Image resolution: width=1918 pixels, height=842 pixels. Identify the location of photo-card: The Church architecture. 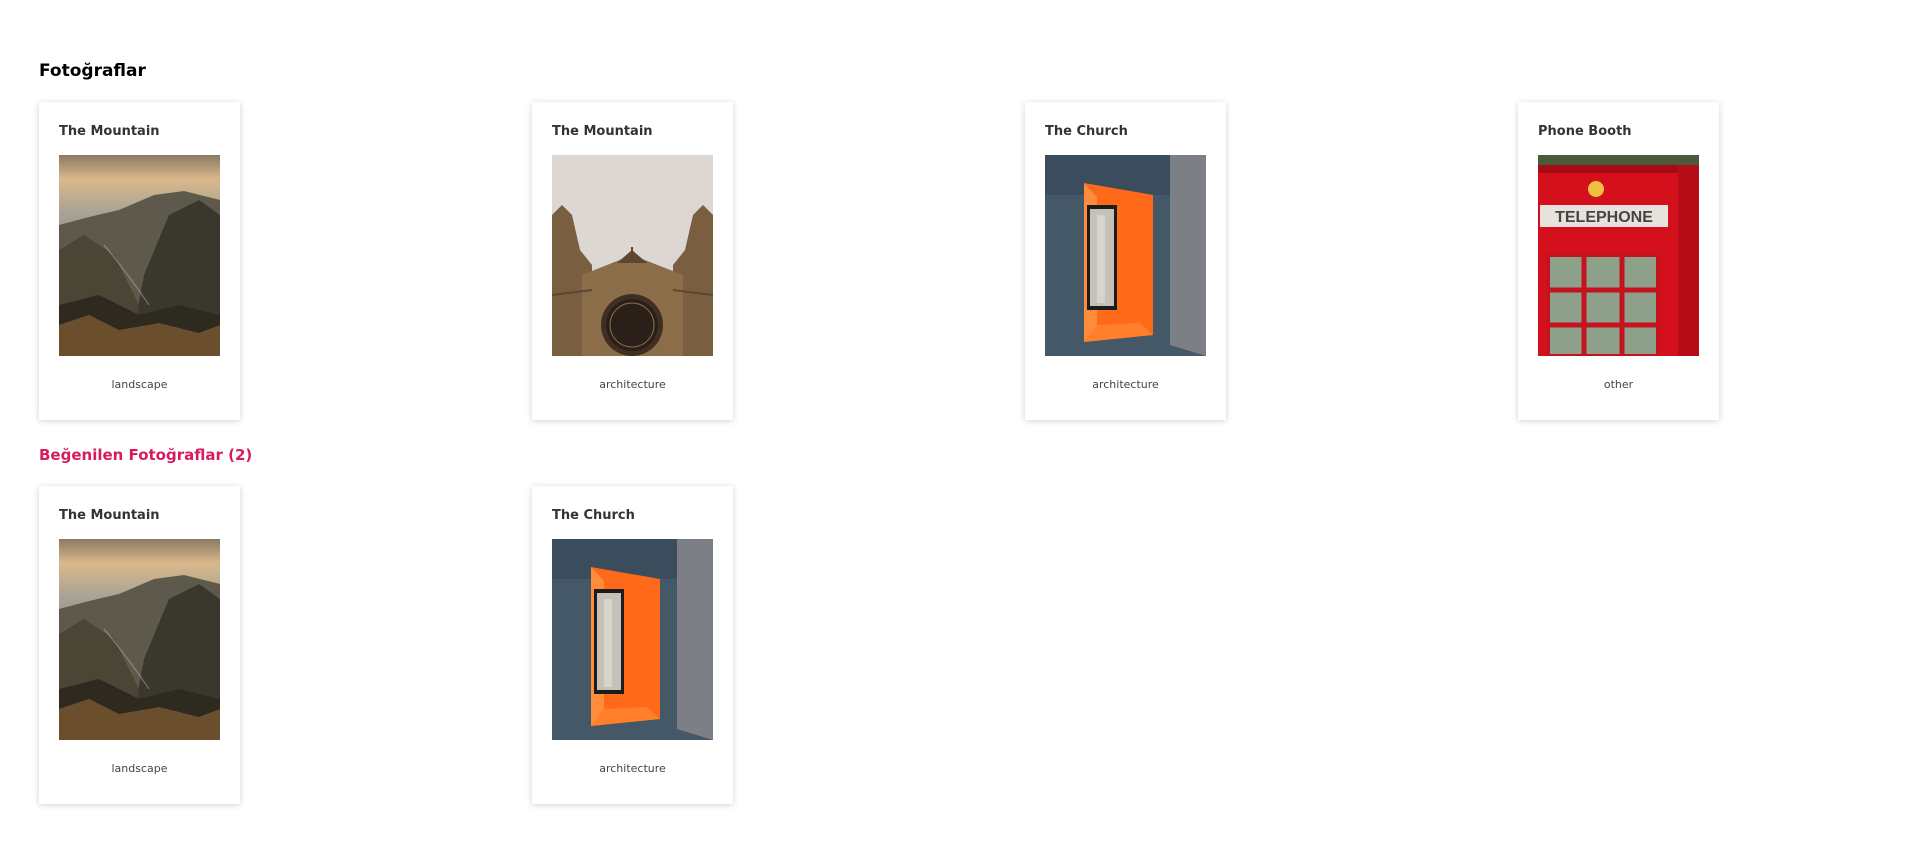
(1125, 261).